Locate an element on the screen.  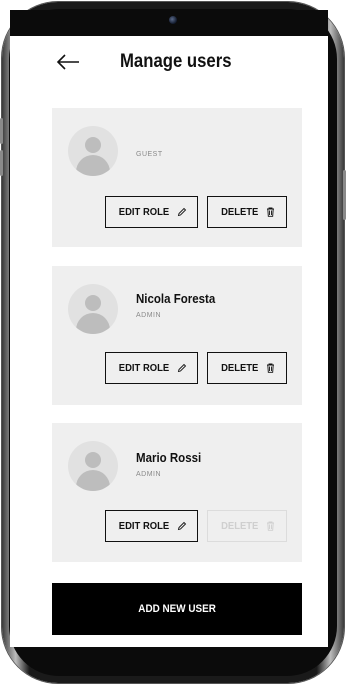
page-title: Manage users is located at coordinates (176, 61).